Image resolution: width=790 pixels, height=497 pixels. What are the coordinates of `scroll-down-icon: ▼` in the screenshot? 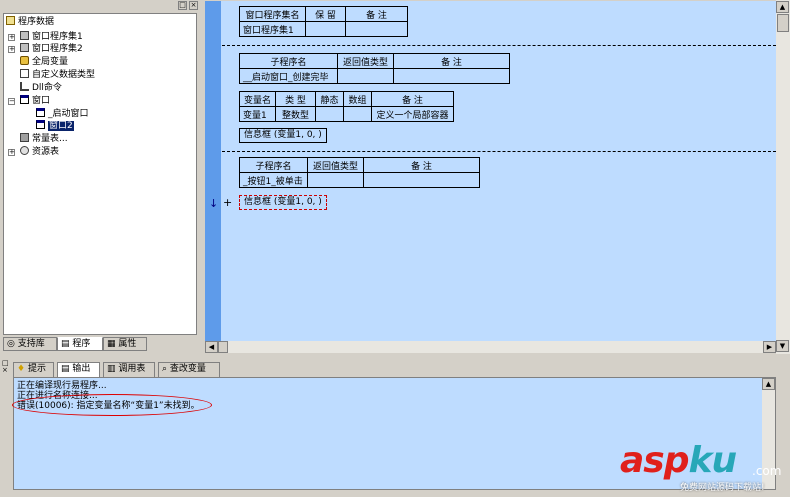 It's located at (782, 346).